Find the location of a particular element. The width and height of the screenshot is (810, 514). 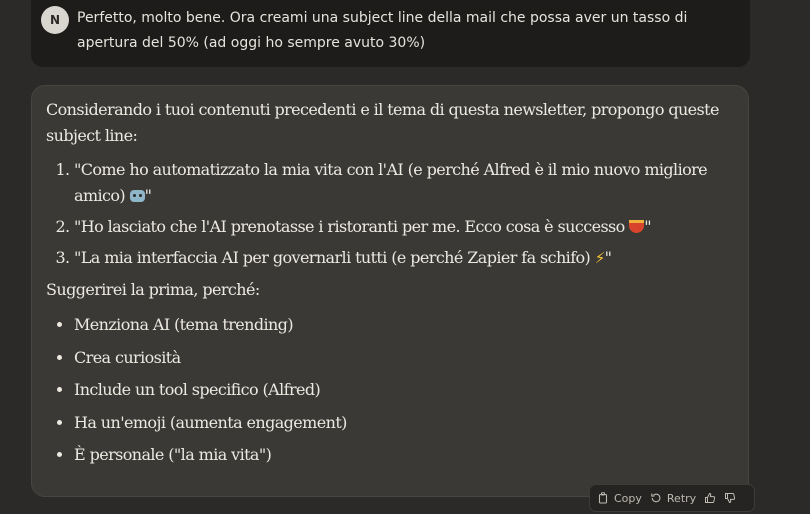

retry-icon is located at coordinates (656, 498).